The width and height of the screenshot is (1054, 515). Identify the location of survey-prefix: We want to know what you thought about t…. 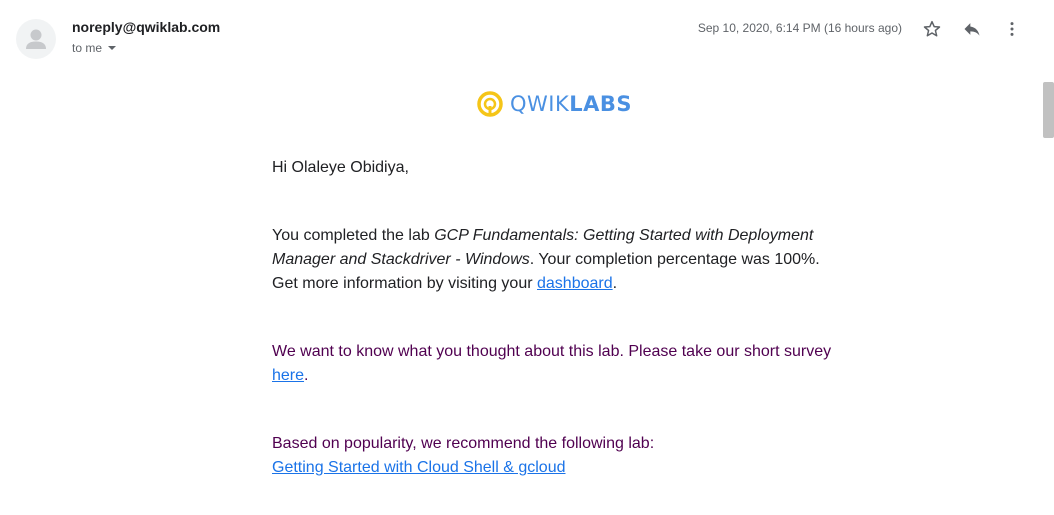
(552, 351).